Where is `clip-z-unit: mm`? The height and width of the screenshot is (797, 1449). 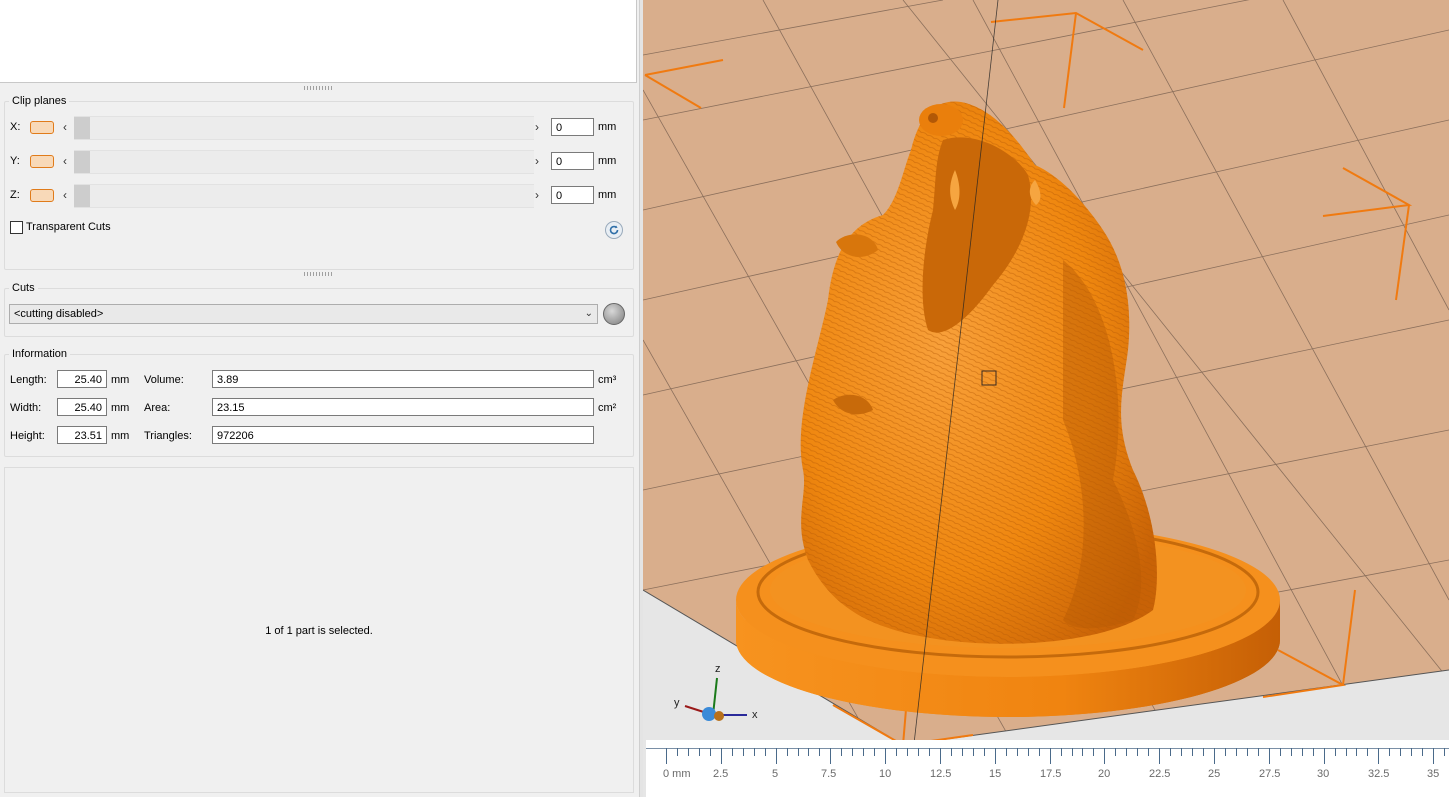
clip-z-unit: mm is located at coordinates (607, 195).